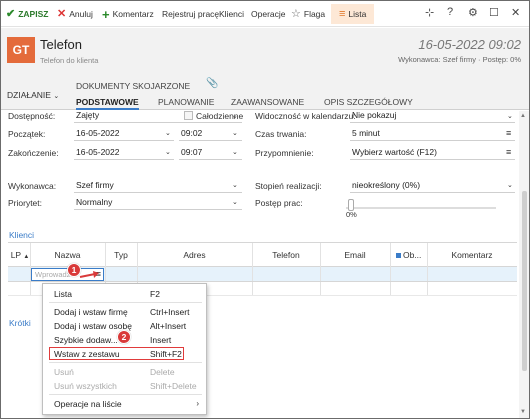  I want to click on tab-details: OPIS SZCZEGÓŁOWY, so click(368, 102).